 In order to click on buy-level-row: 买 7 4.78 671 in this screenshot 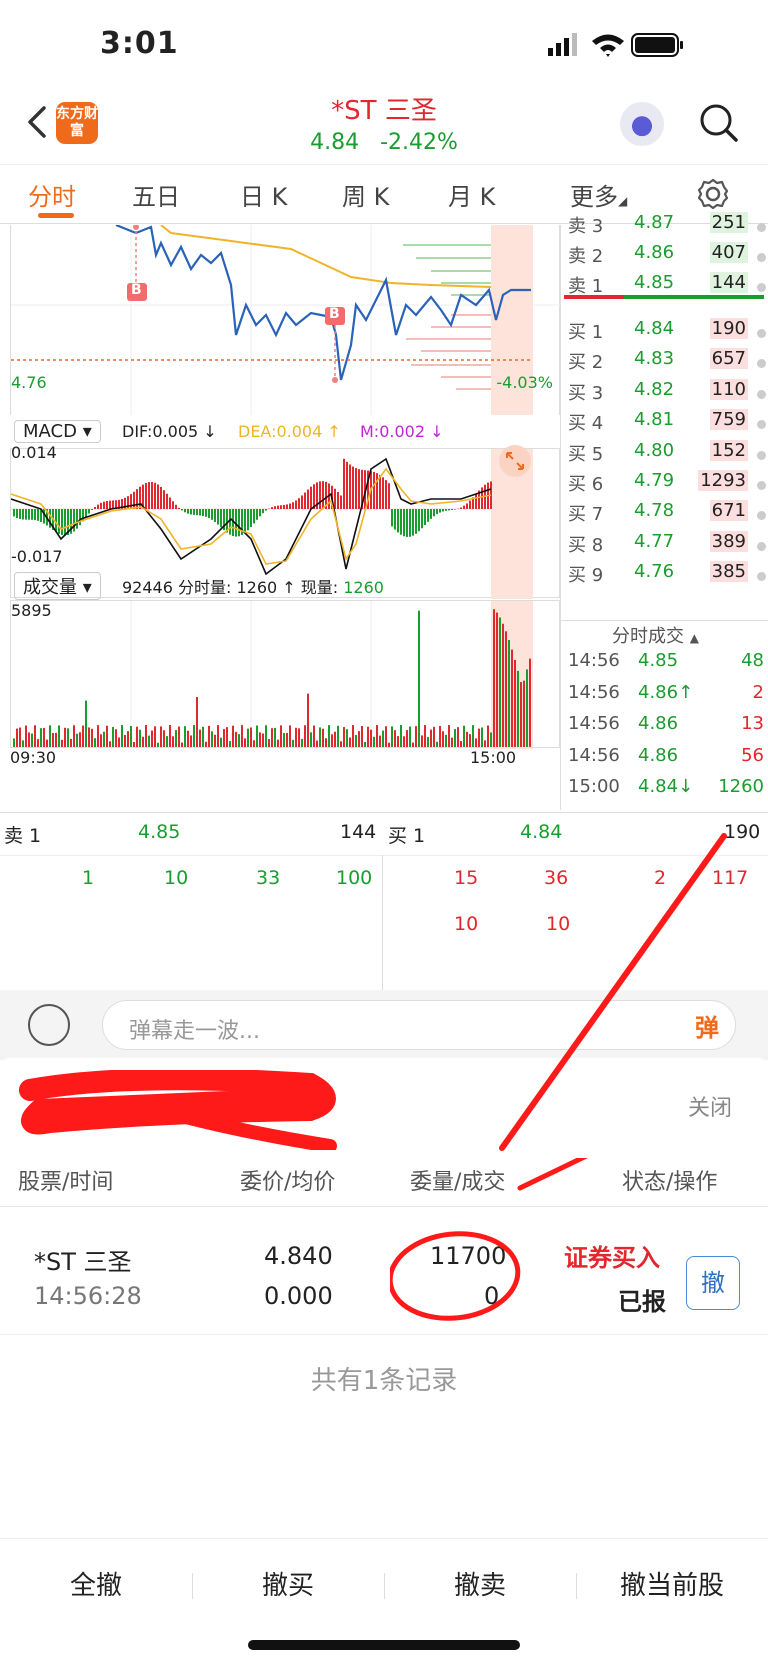, I will do `click(668, 515)`.